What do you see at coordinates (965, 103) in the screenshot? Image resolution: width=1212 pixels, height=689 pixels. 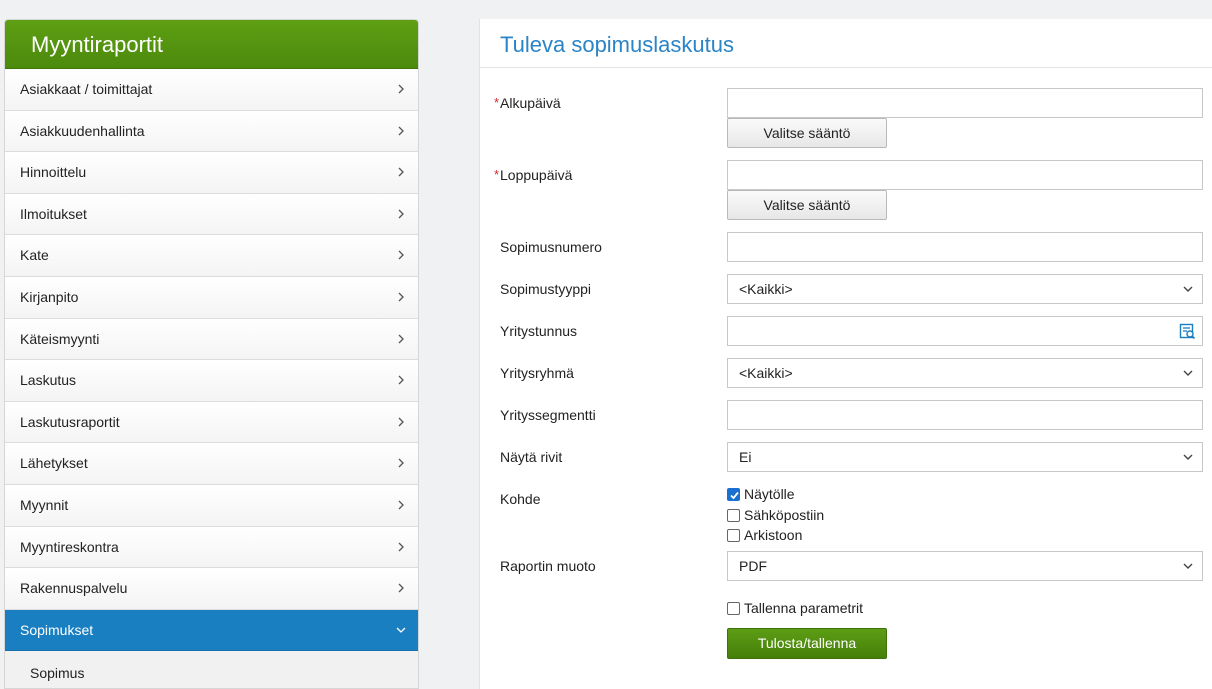 I see `start-date-input` at bounding box center [965, 103].